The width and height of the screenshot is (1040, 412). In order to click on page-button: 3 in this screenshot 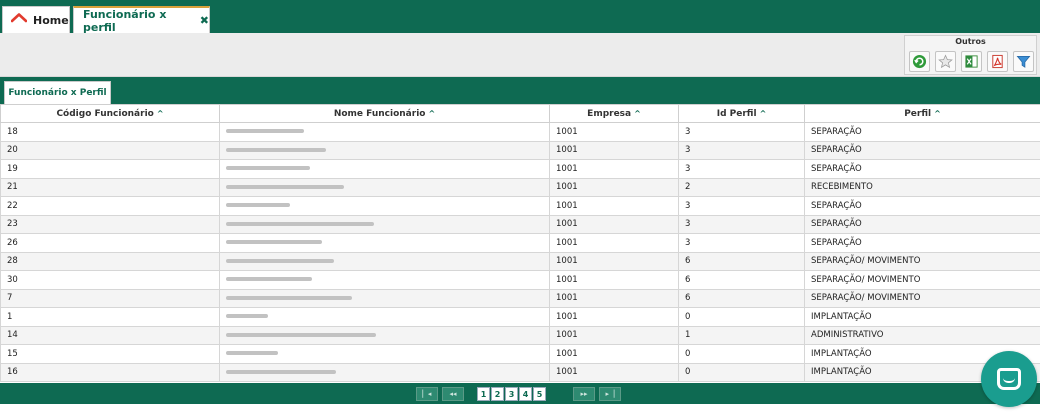, I will do `click(511, 394)`.